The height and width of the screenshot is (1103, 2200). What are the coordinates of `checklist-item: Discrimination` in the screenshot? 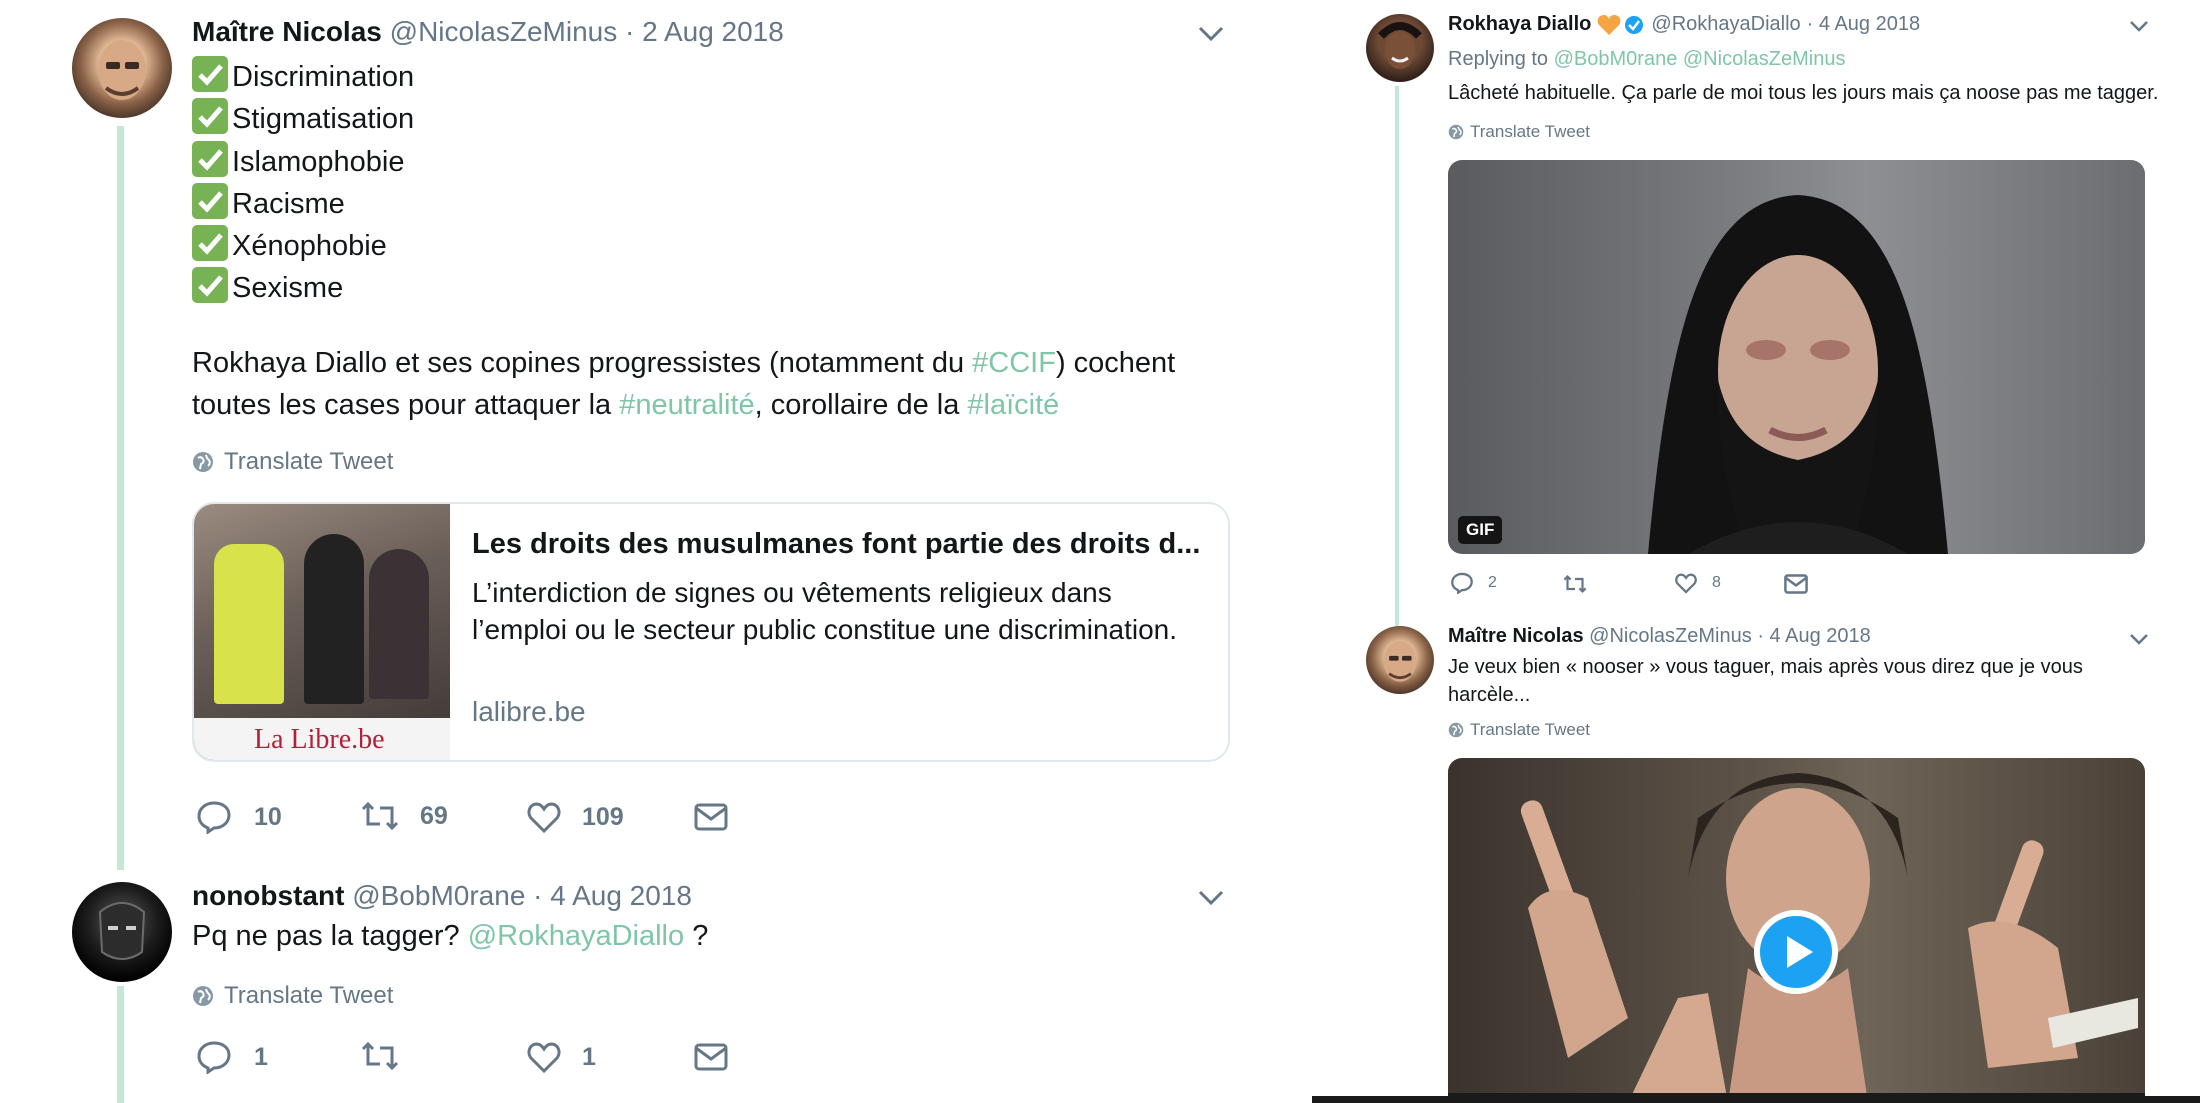 It's located at (303, 77).